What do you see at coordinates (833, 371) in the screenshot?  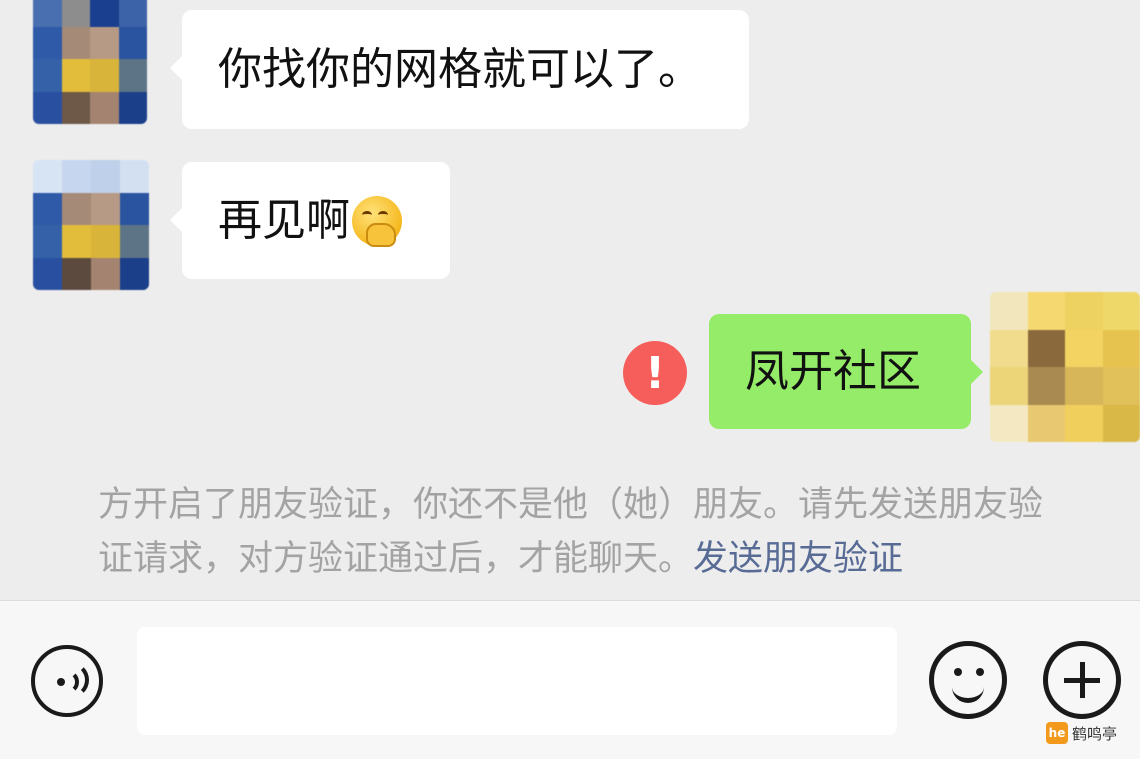 I see `message-text: 凤开社区` at bounding box center [833, 371].